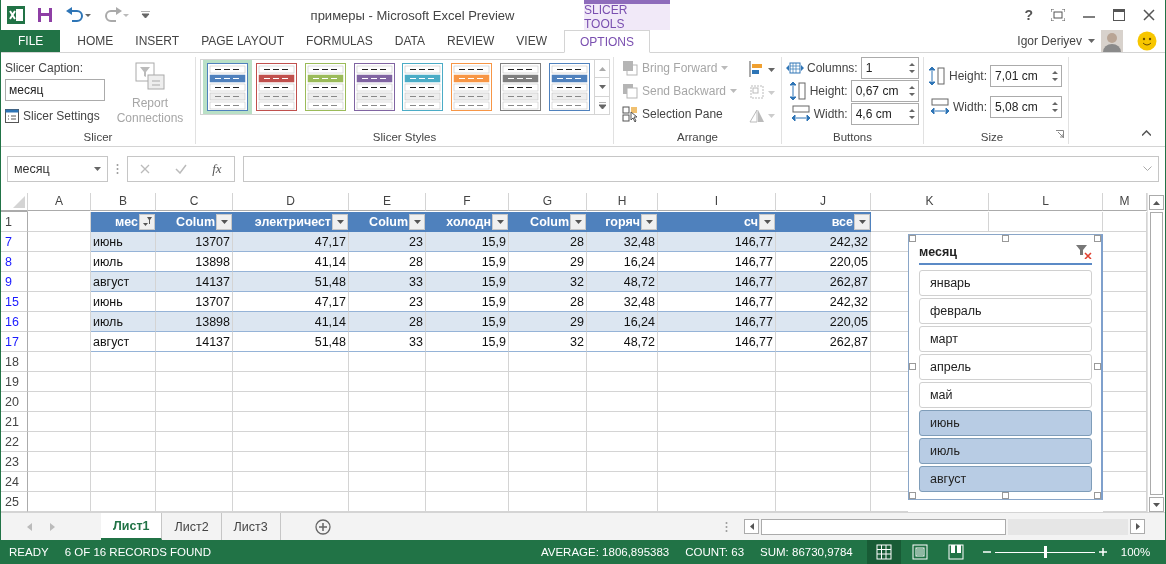  Describe the element at coordinates (1146, 133) in the screenshot. I see `collapse-ribbon-icon` at that location.